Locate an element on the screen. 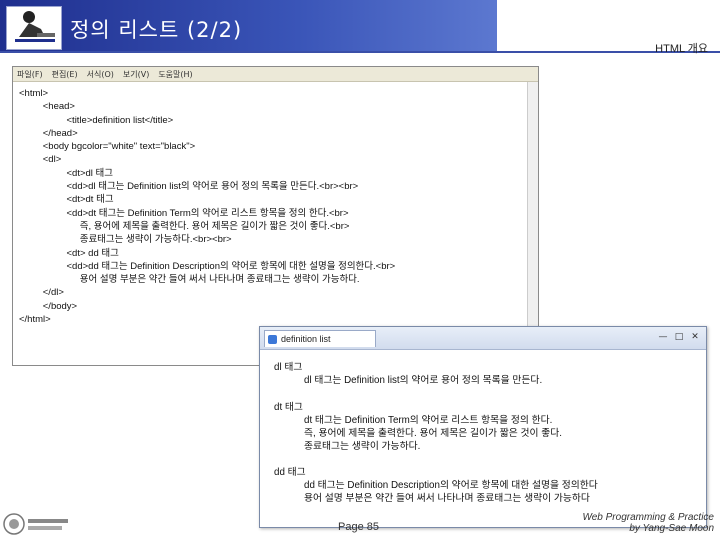 Image resolution: width=720 pixels, height=540 pixels. dt-description: 종료태그는 생략이 가능하다. is located at coordinates (362, 446).